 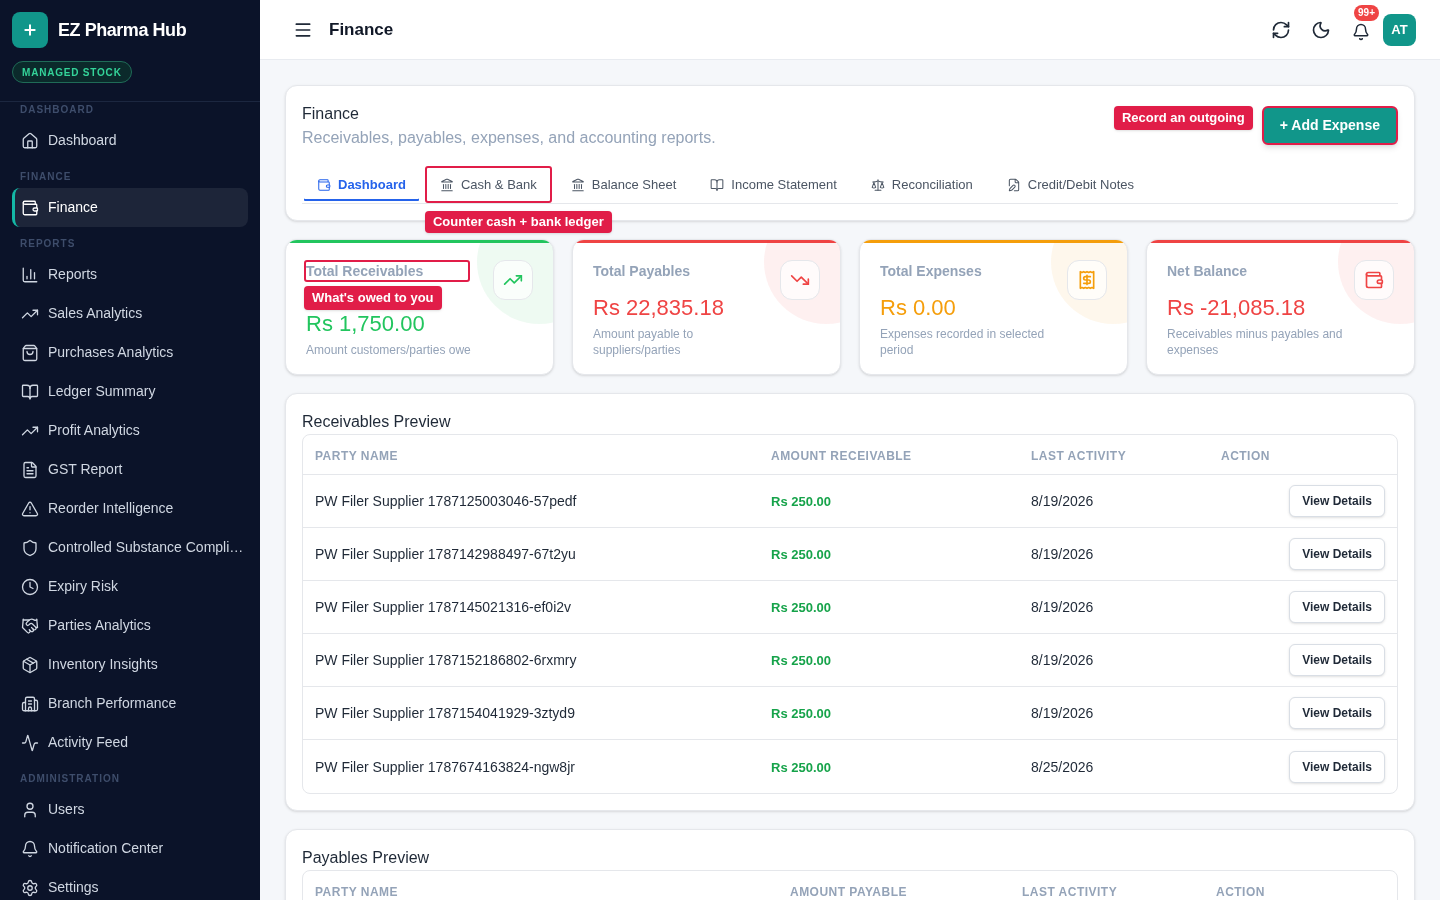 What do you see at coordinates (361, 29) in the screenshot?
I see `page-heading: Finance` at bounding box center [361, 29].